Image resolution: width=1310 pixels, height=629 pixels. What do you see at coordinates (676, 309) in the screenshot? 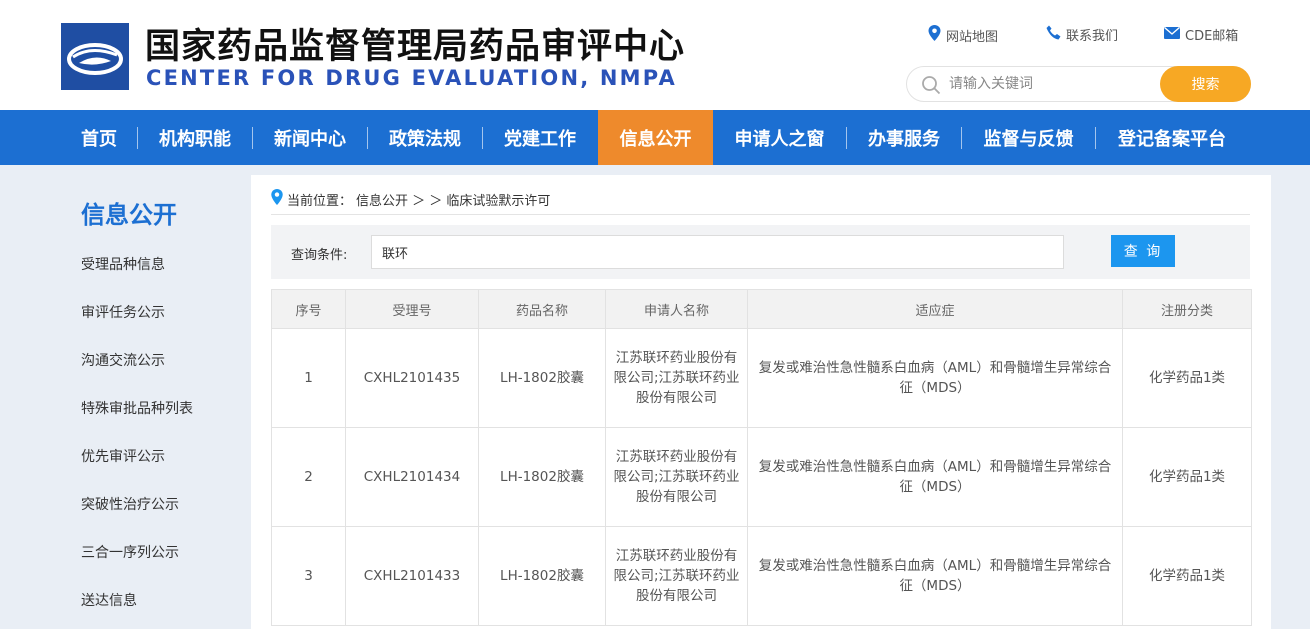
I see `col-header-applicant: 申请人名称` at bounding box center [676, 309].